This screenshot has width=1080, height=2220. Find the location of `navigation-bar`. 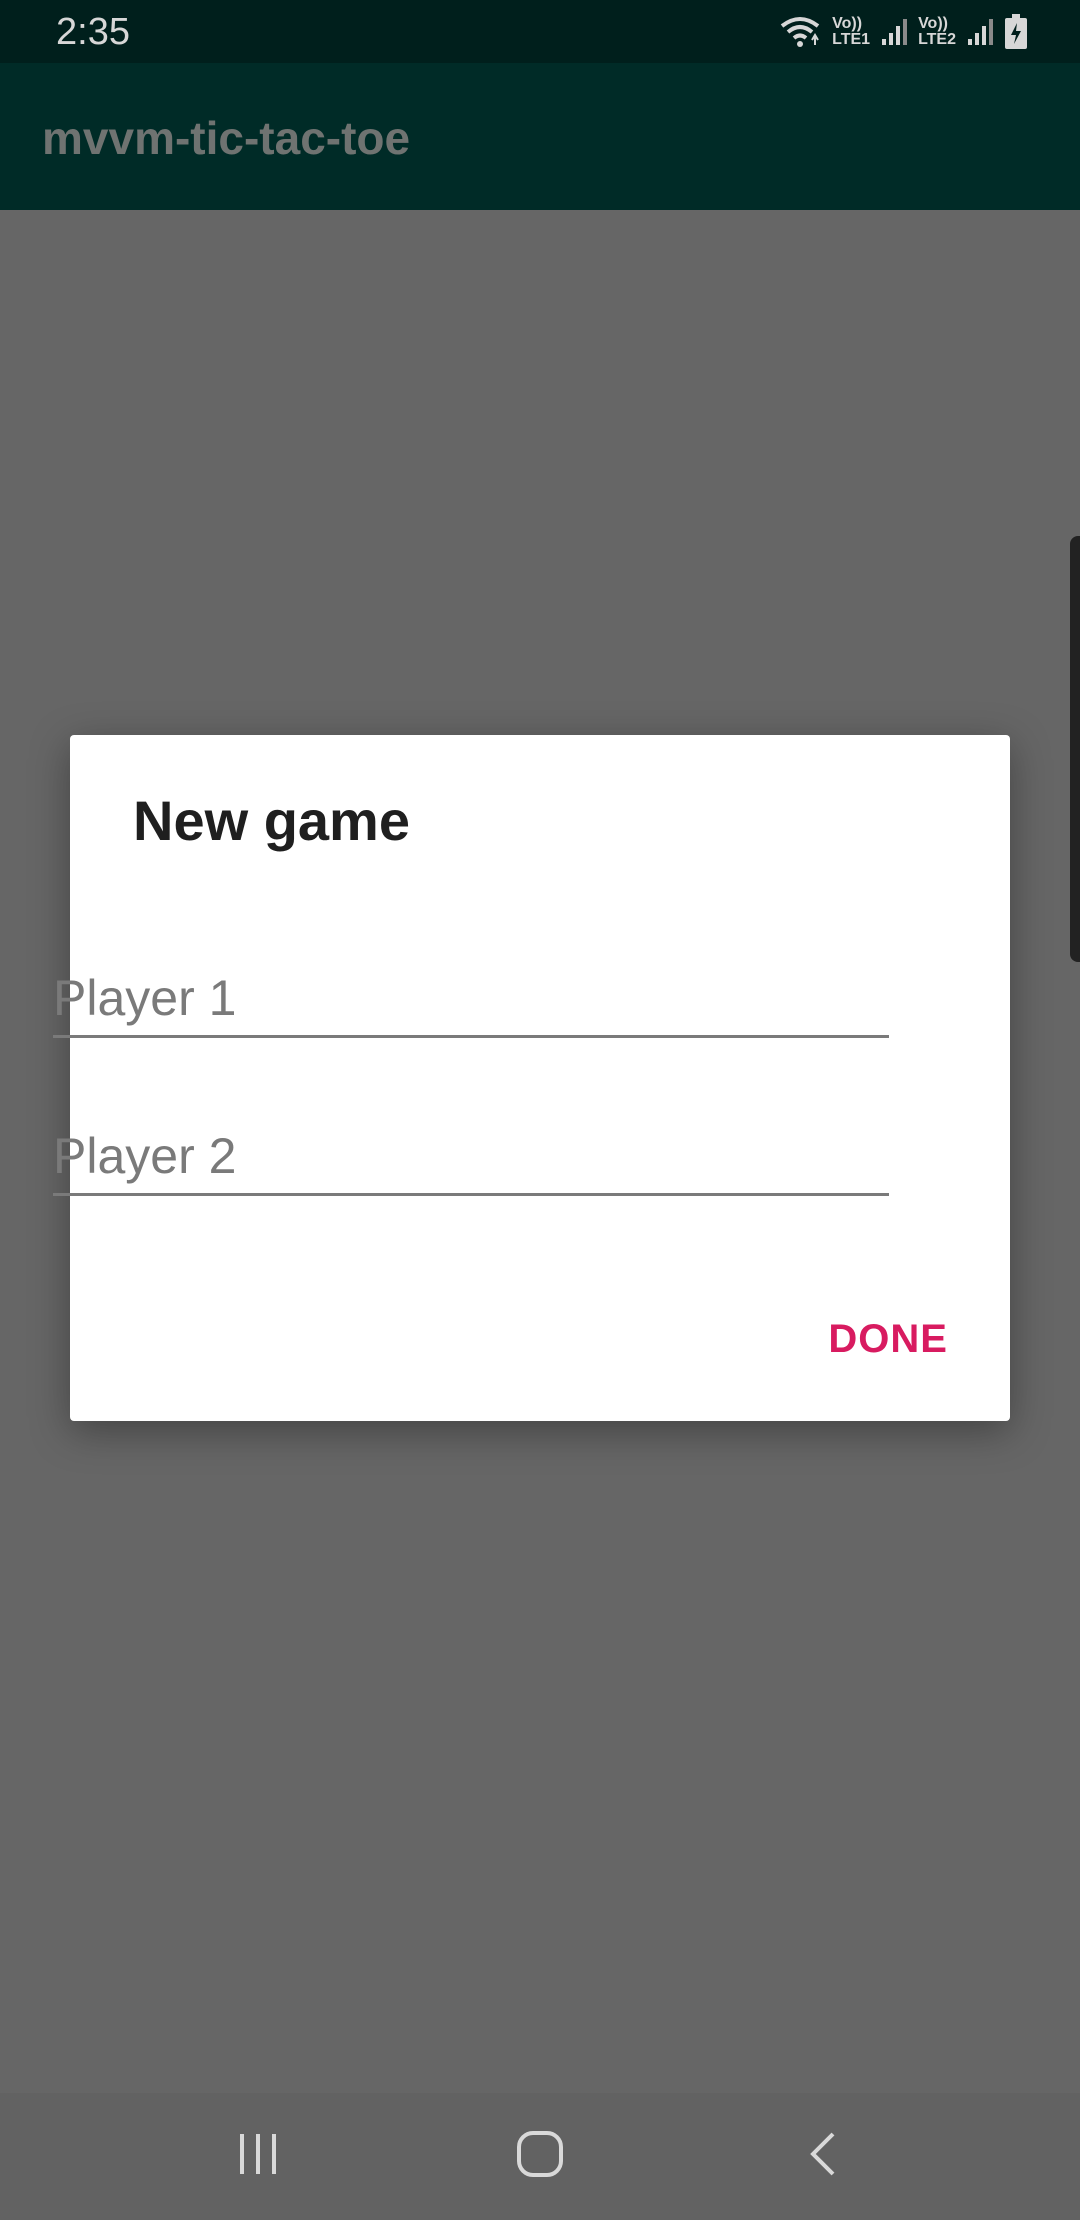

navigation-bar is located at coordinates (540, 2156).